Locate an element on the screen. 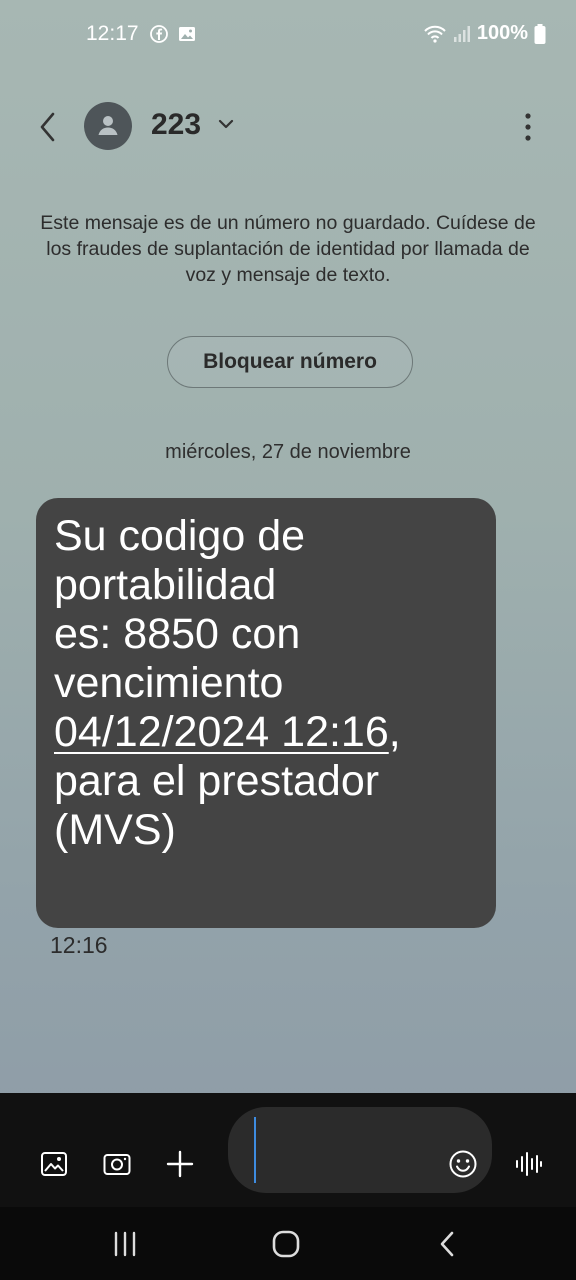 The image size is (576, 1280). signal-icon is located at coordinates (461, 33).